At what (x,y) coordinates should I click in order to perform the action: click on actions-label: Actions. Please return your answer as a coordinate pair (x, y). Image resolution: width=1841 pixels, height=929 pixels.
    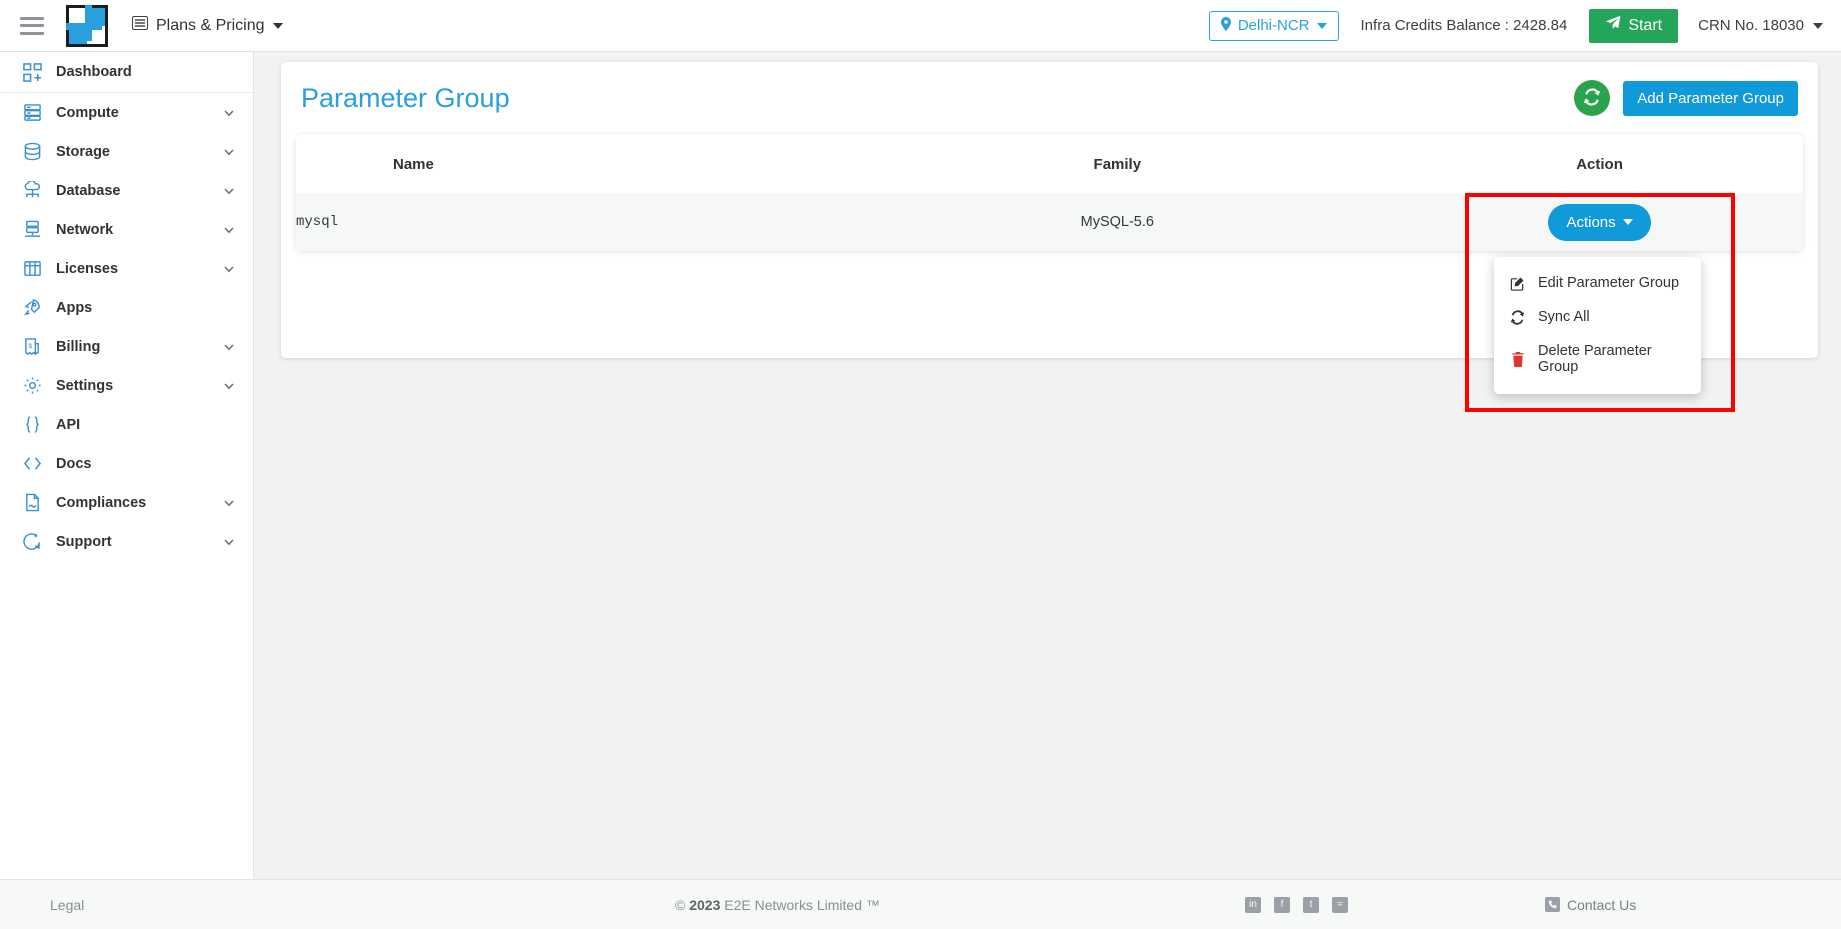
    Looking at the image, I should click on (1591, 222).